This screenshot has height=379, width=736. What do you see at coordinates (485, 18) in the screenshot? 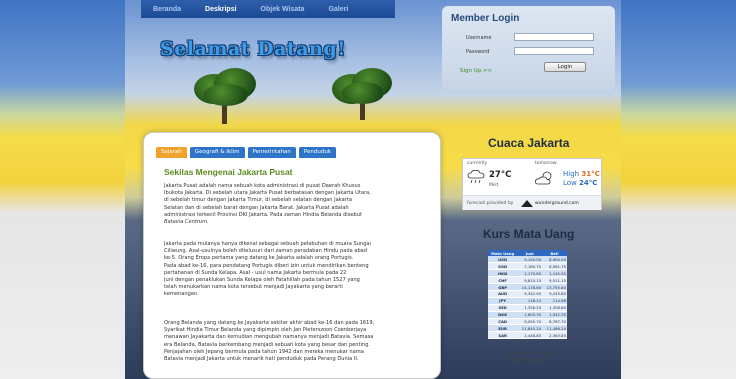
I see `login-title: Member Login` at bounding box center [485, 18].